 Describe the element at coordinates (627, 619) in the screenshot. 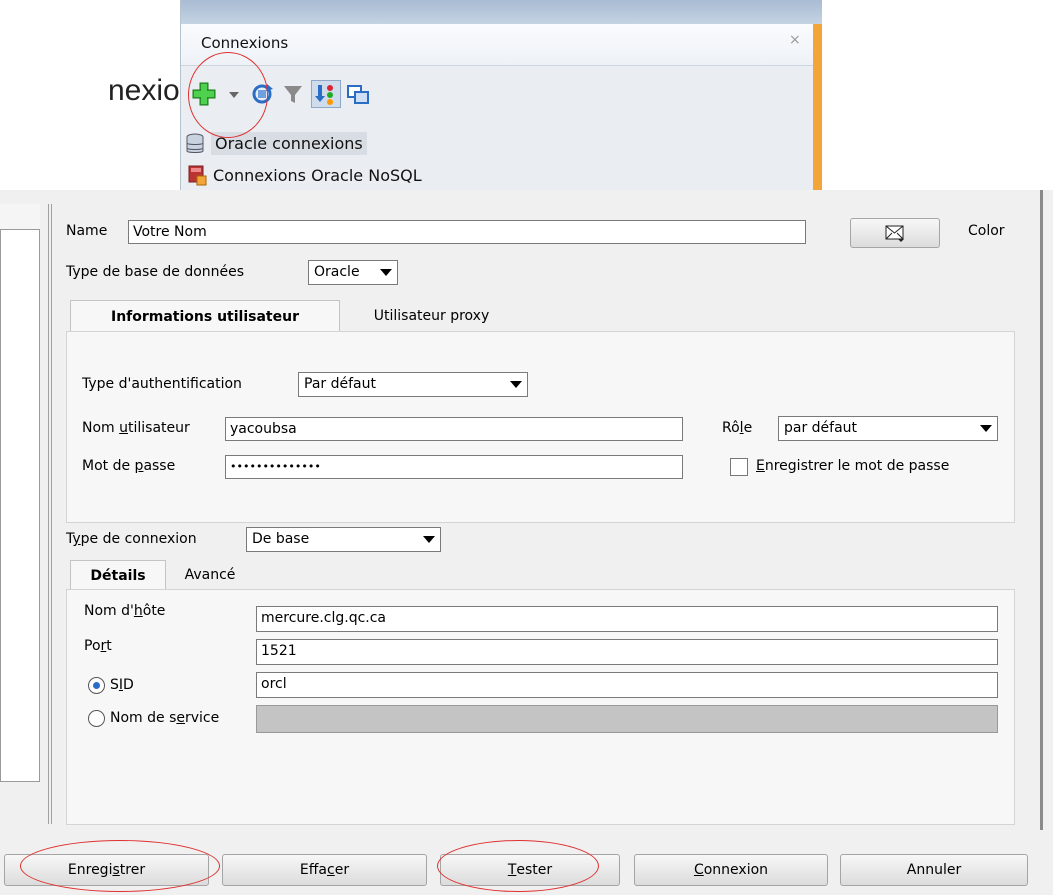

I see `hostname-input: mercure.clg.qc.ca` at that location.